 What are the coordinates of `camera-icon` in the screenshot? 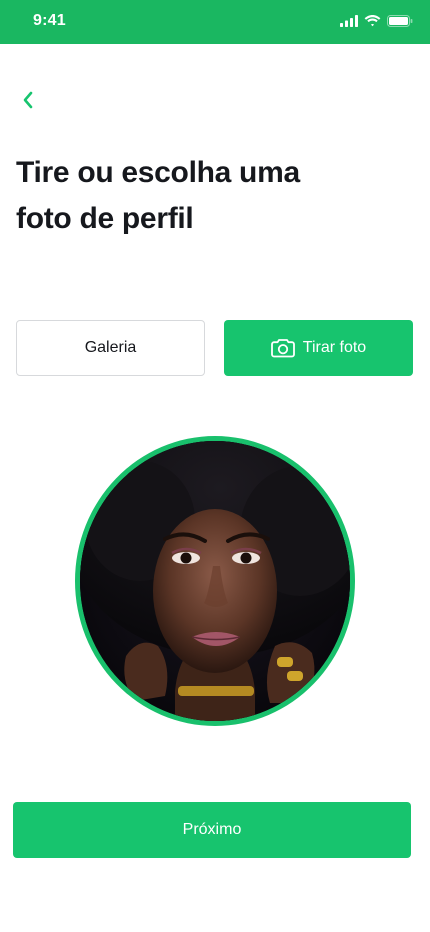 It's located at (282, 348).